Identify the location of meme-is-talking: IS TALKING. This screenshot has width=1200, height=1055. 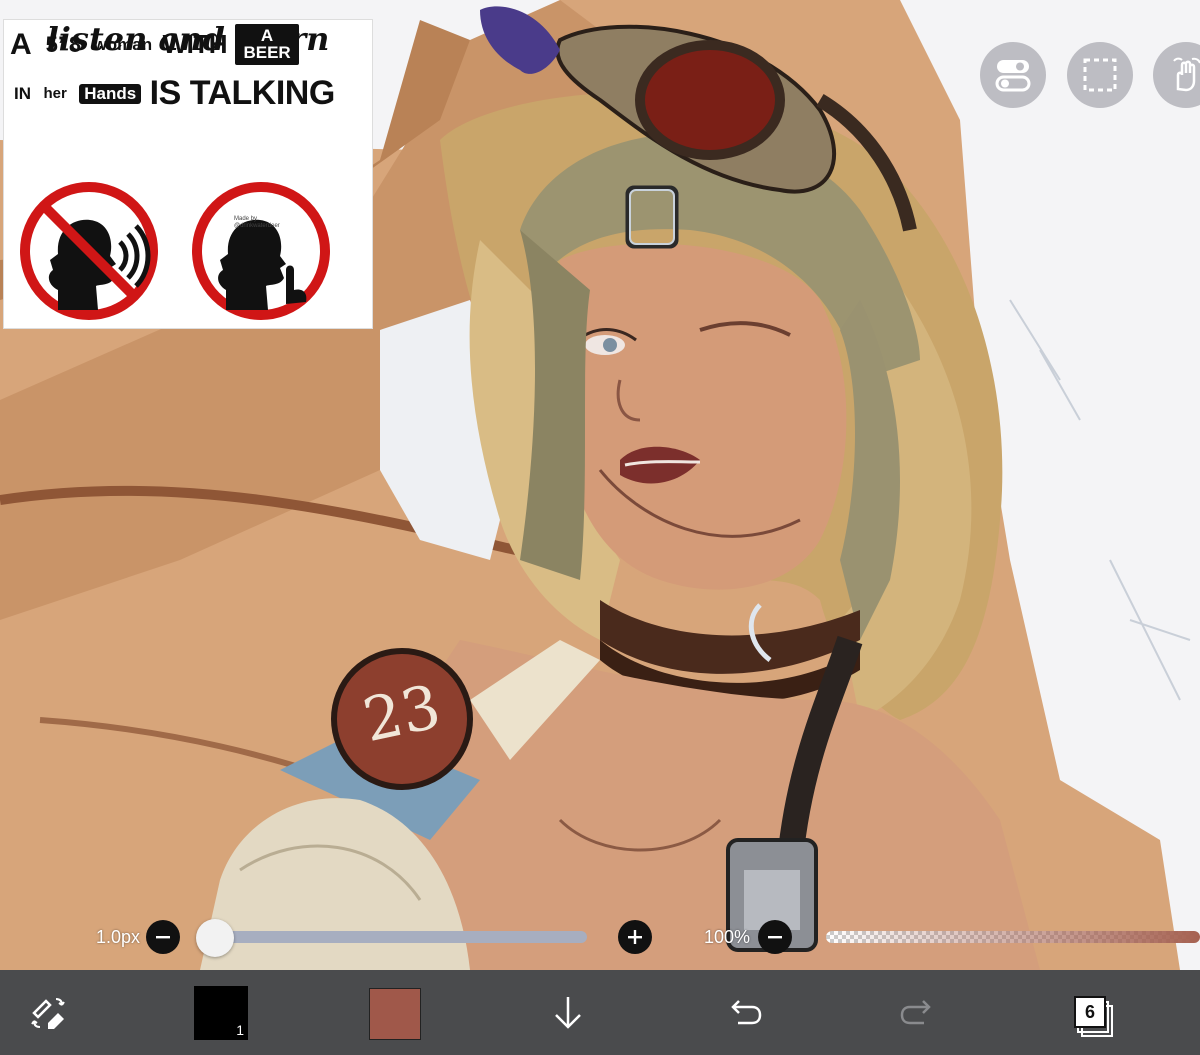
(242, 93).